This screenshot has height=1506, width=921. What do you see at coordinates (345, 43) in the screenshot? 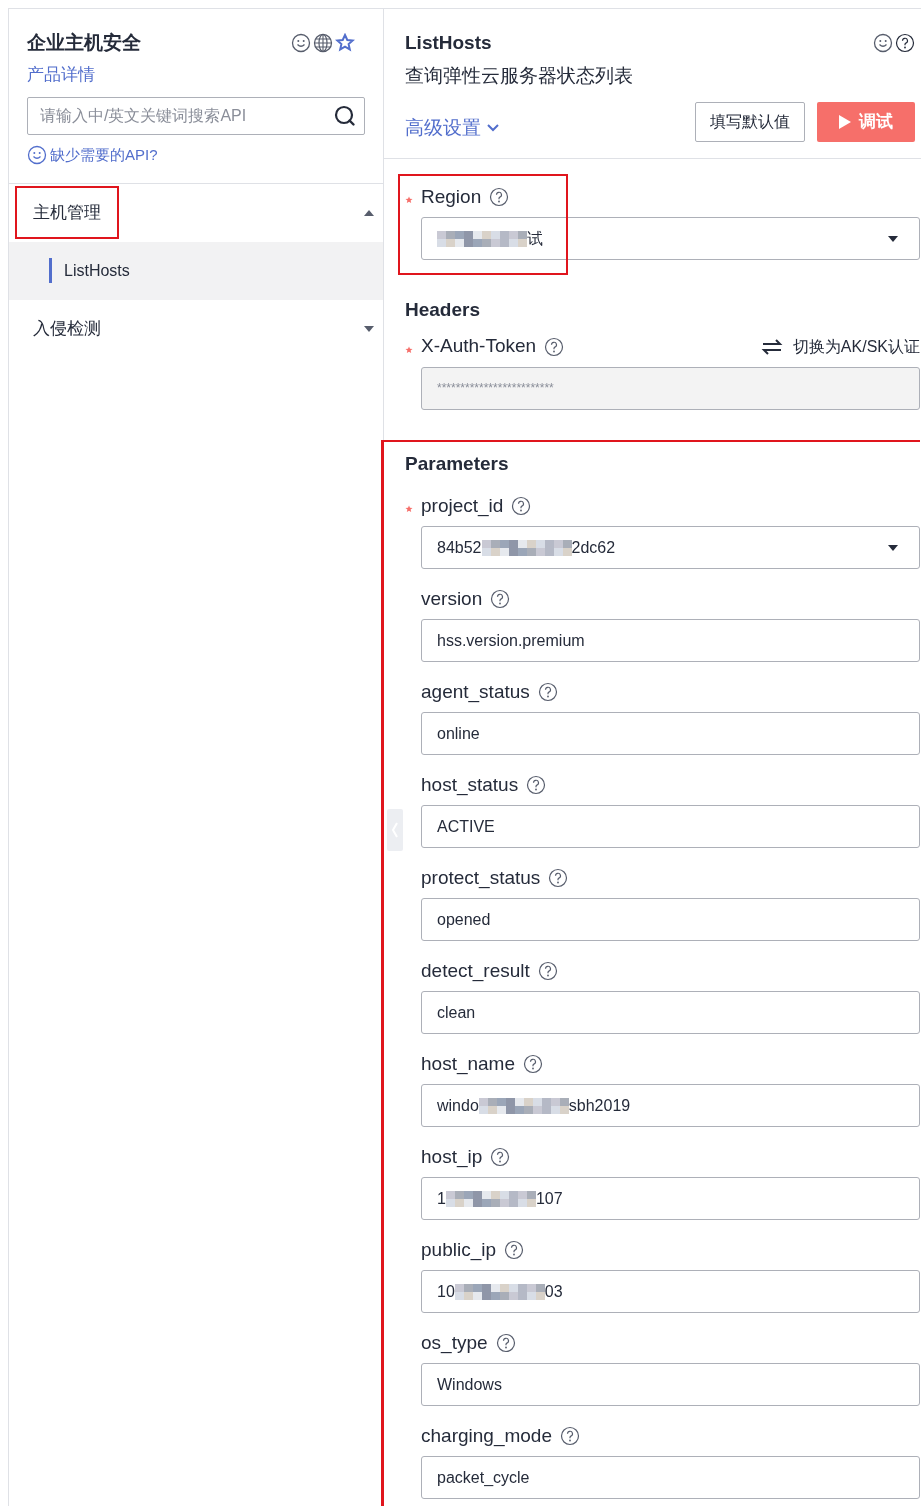
I see `star-icon` at bounding box center [345, 43].